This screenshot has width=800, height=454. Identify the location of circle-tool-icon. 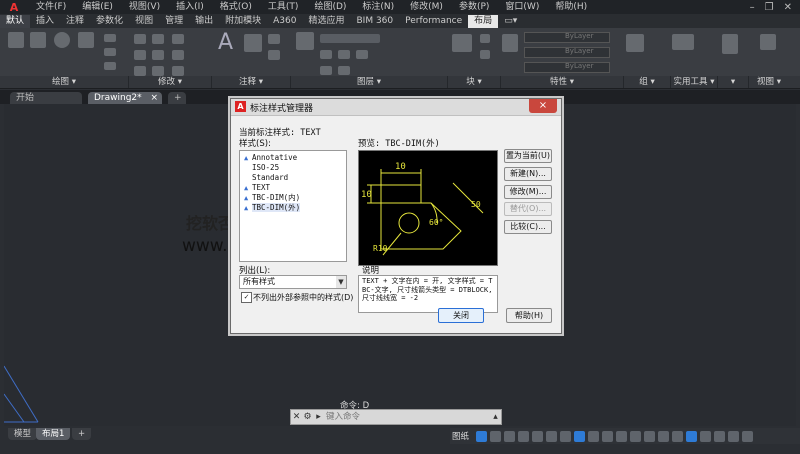
(62, 40).